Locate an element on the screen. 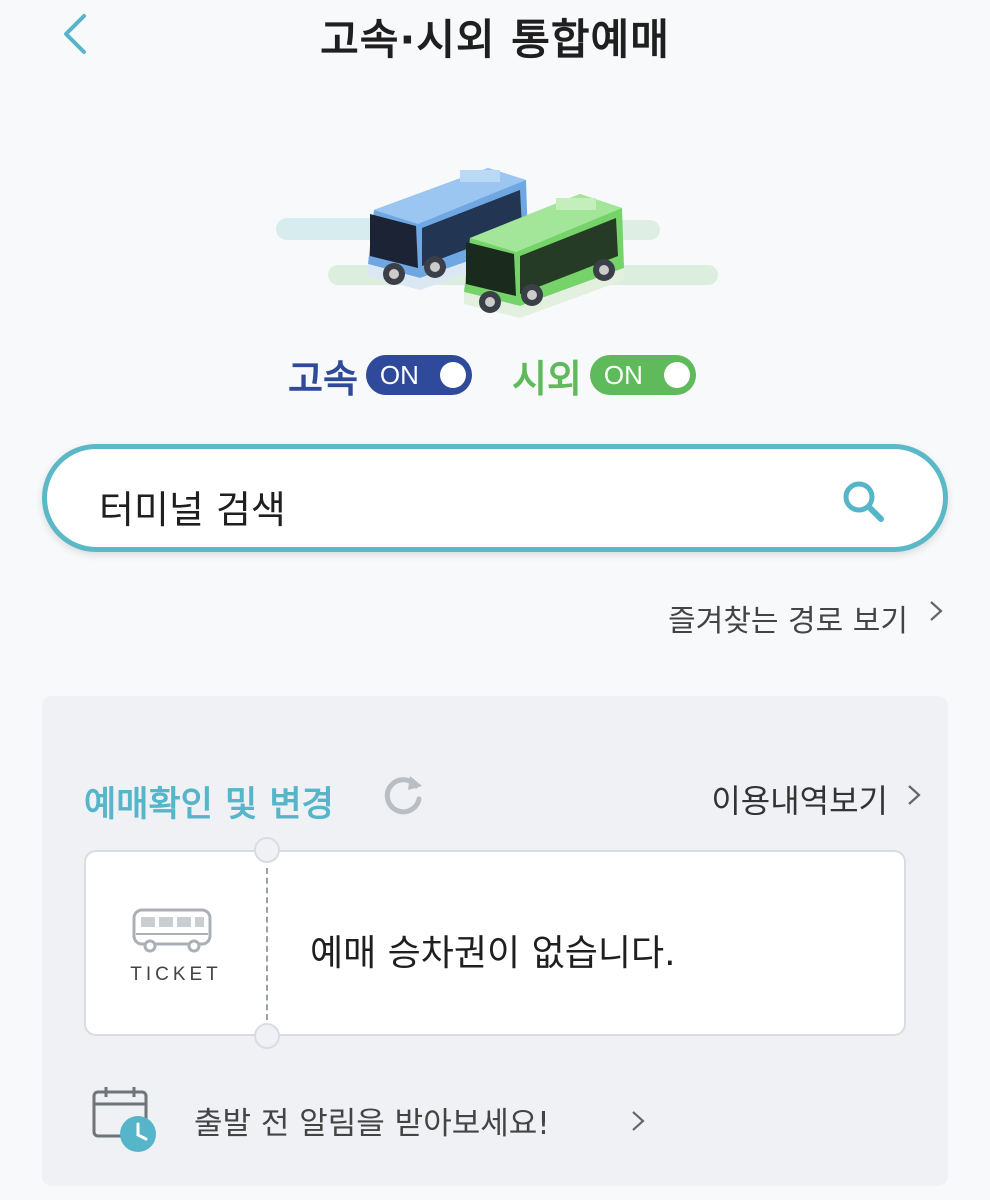  usage-history-label: 이용내역보기 is located at coordinates (799, 801).